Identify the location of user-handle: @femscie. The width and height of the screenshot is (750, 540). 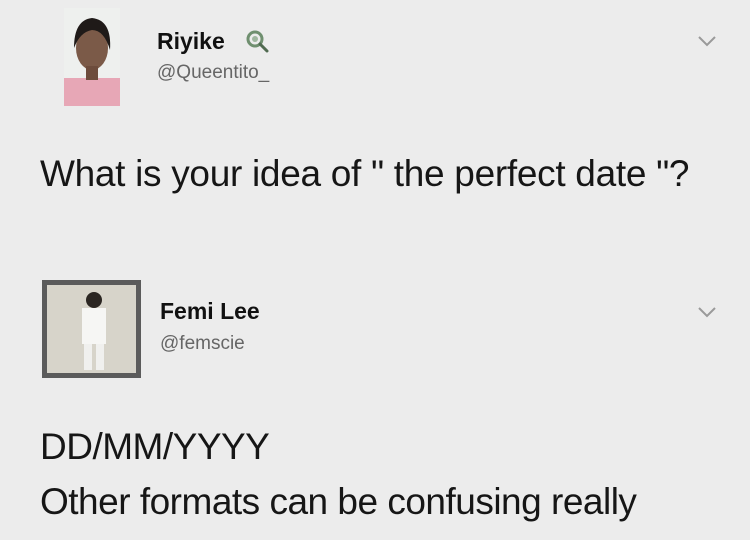
(202, 344).